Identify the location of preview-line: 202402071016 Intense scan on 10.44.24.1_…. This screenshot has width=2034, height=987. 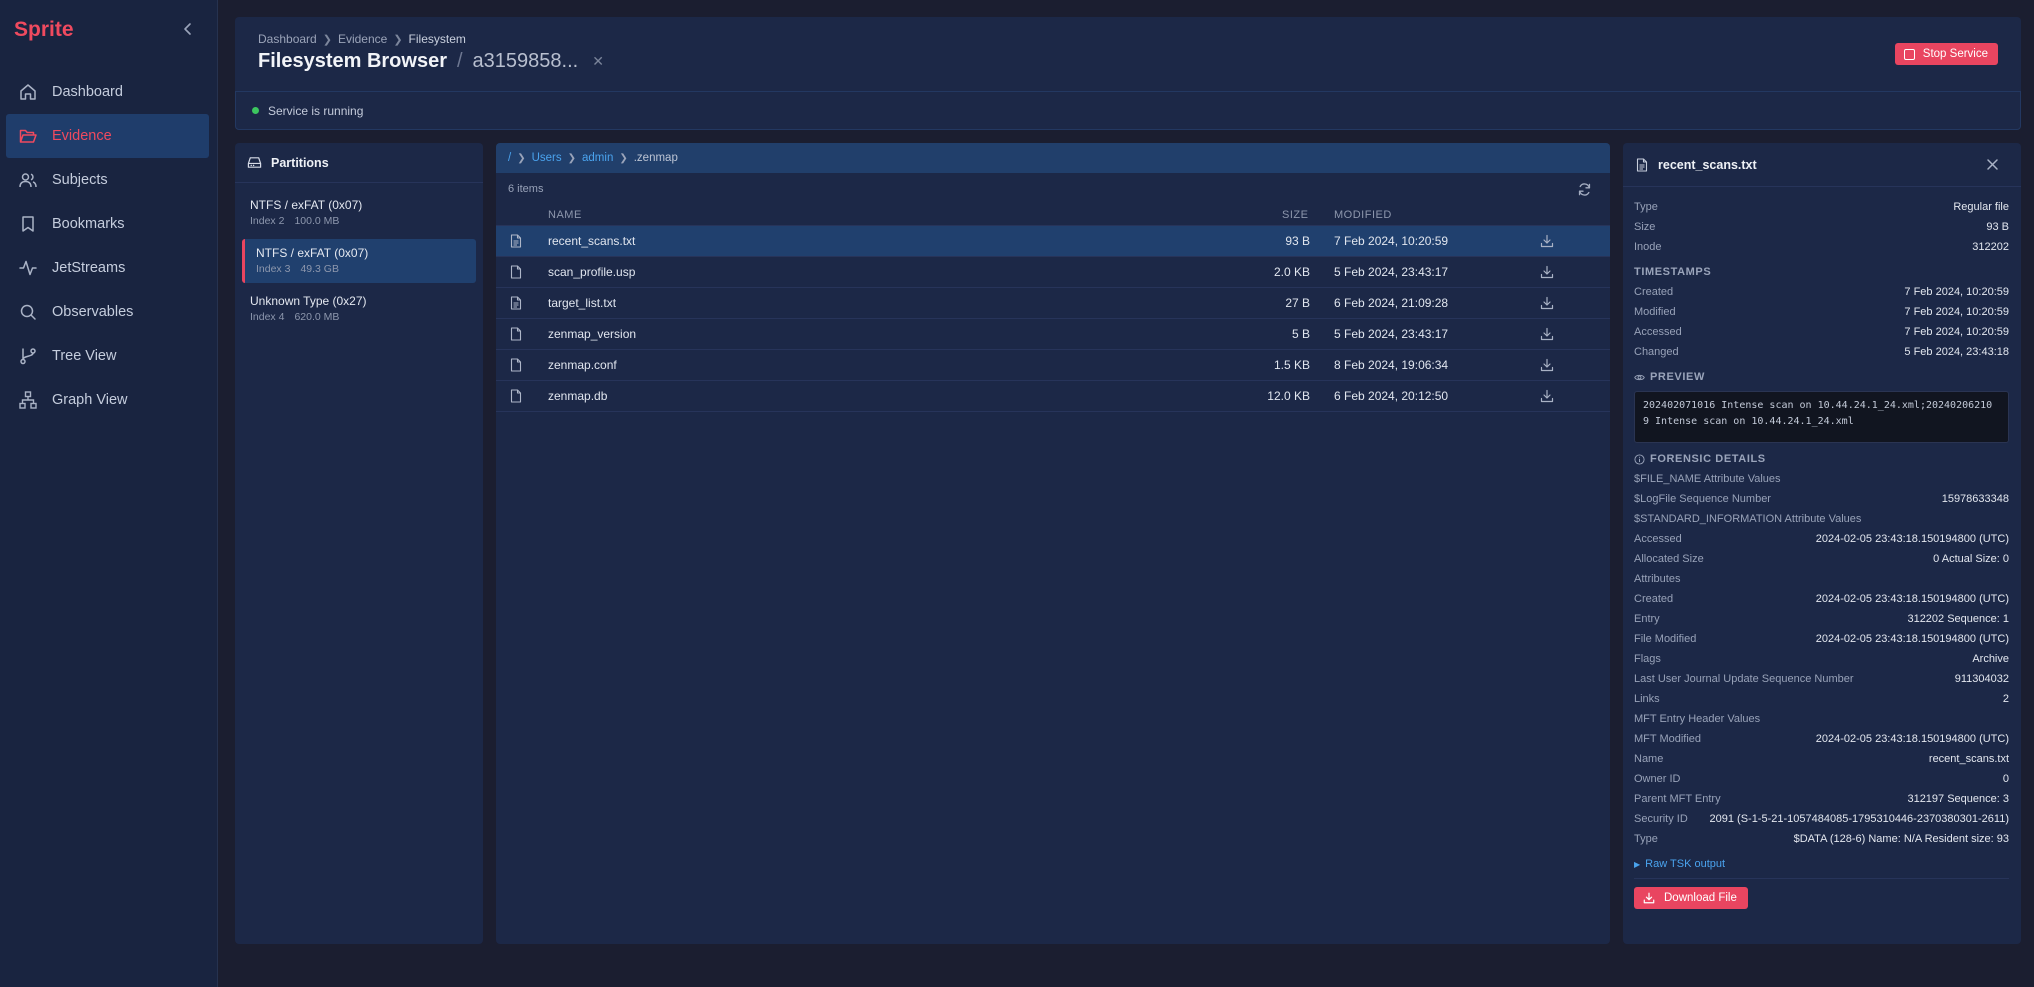
(1818, 405).